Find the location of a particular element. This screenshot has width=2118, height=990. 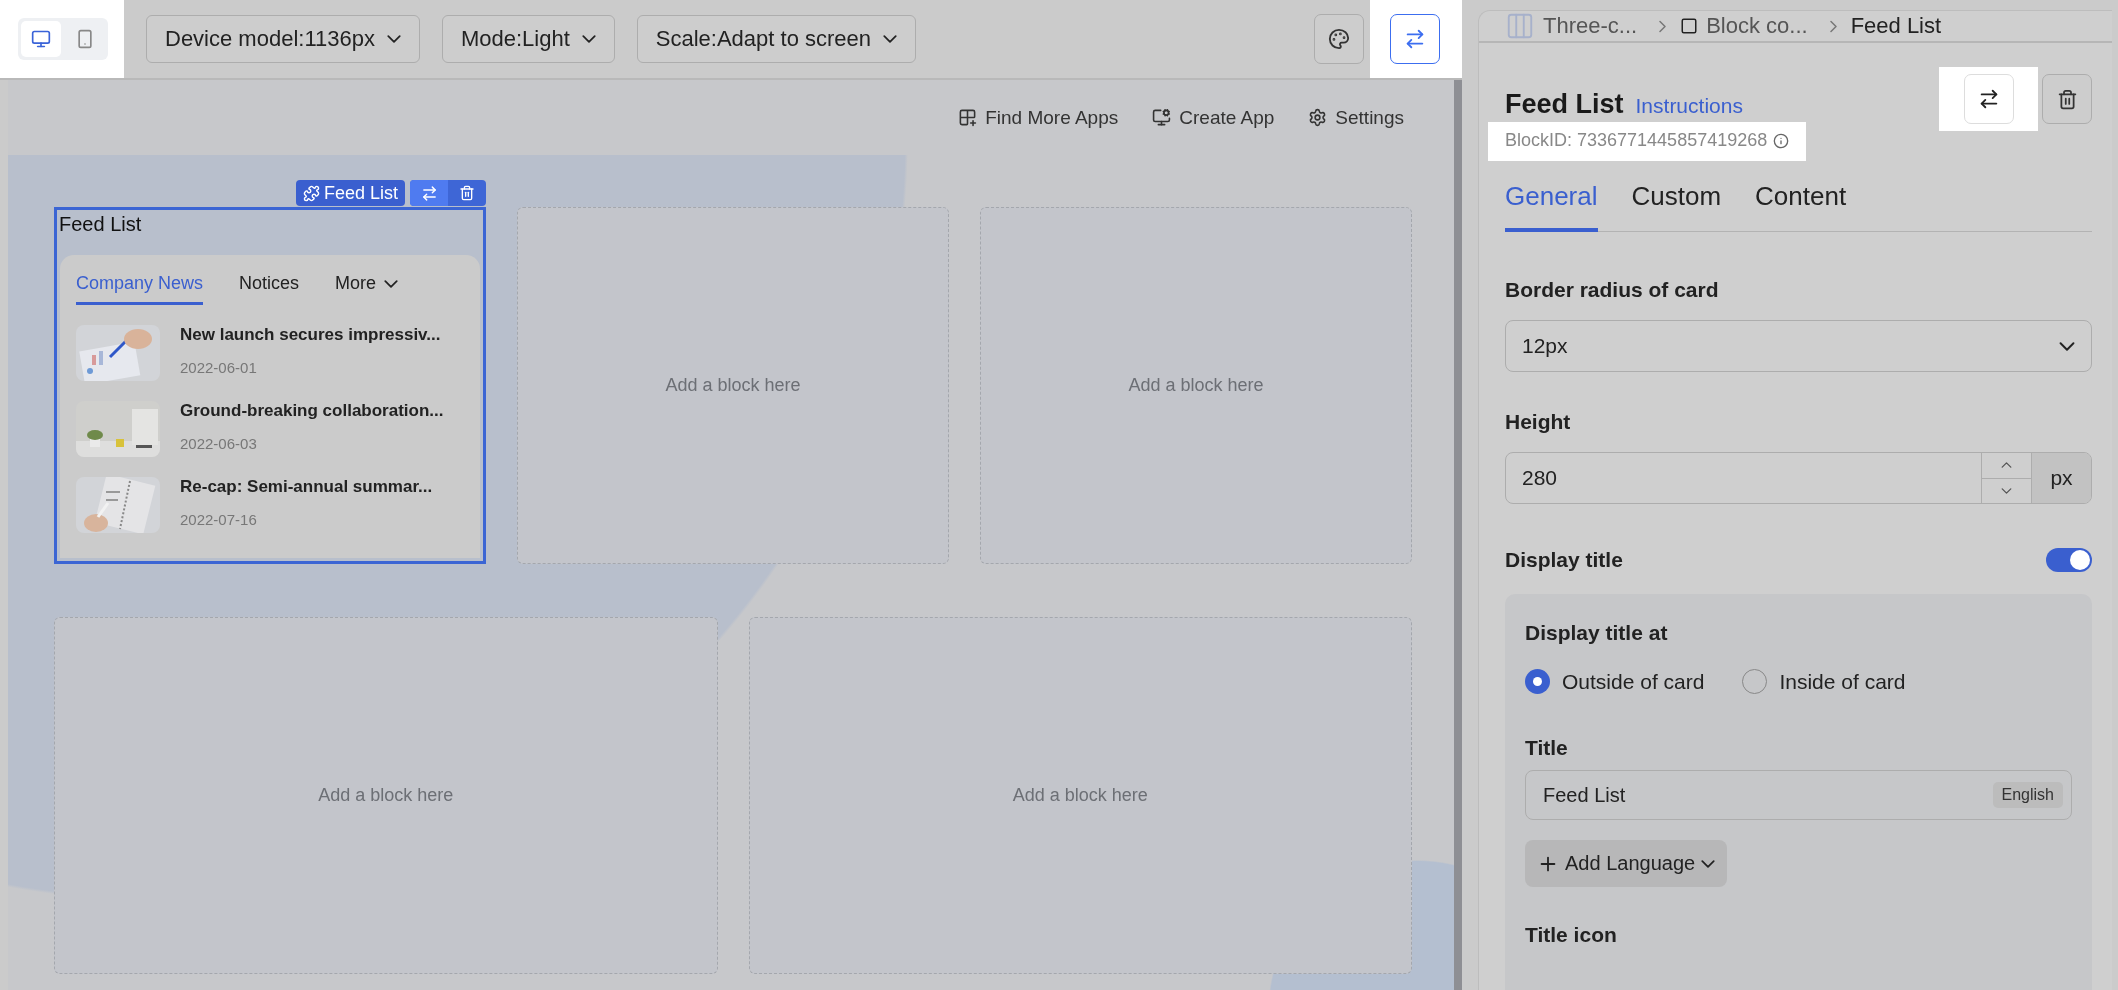

desktop-icon is located at coordinates (41, 39).